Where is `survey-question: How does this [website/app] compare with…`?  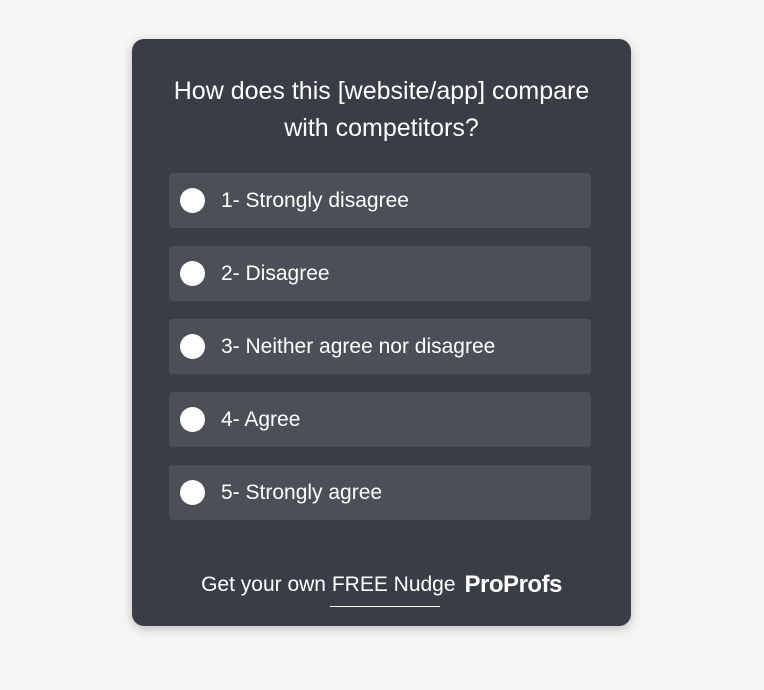
survey-question: How does this [website/app] compare with… is located at coordinates (381, 109).